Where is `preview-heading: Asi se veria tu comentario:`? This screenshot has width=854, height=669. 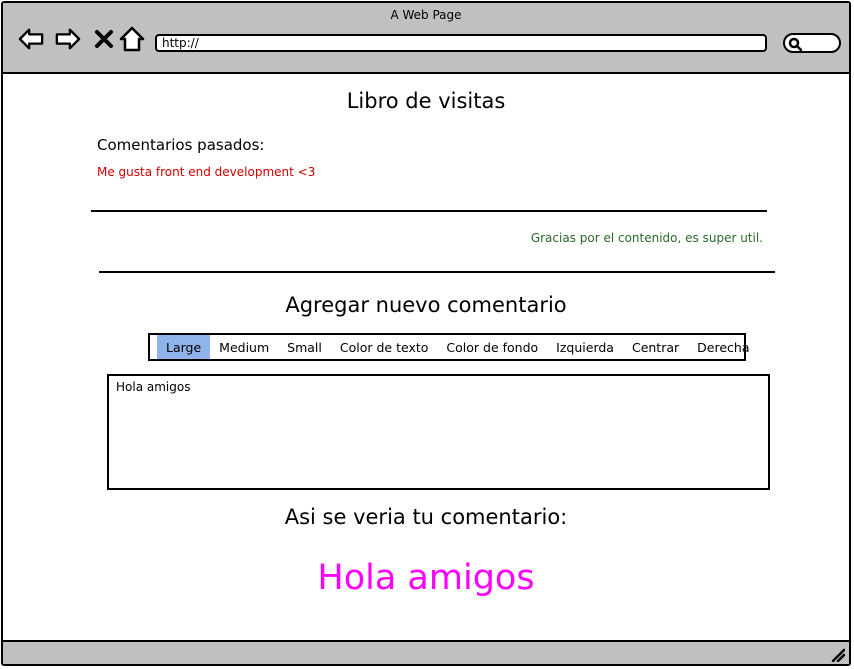
preview-heading: Asi se veria tu comentario: is located at coordinates (426, 517).